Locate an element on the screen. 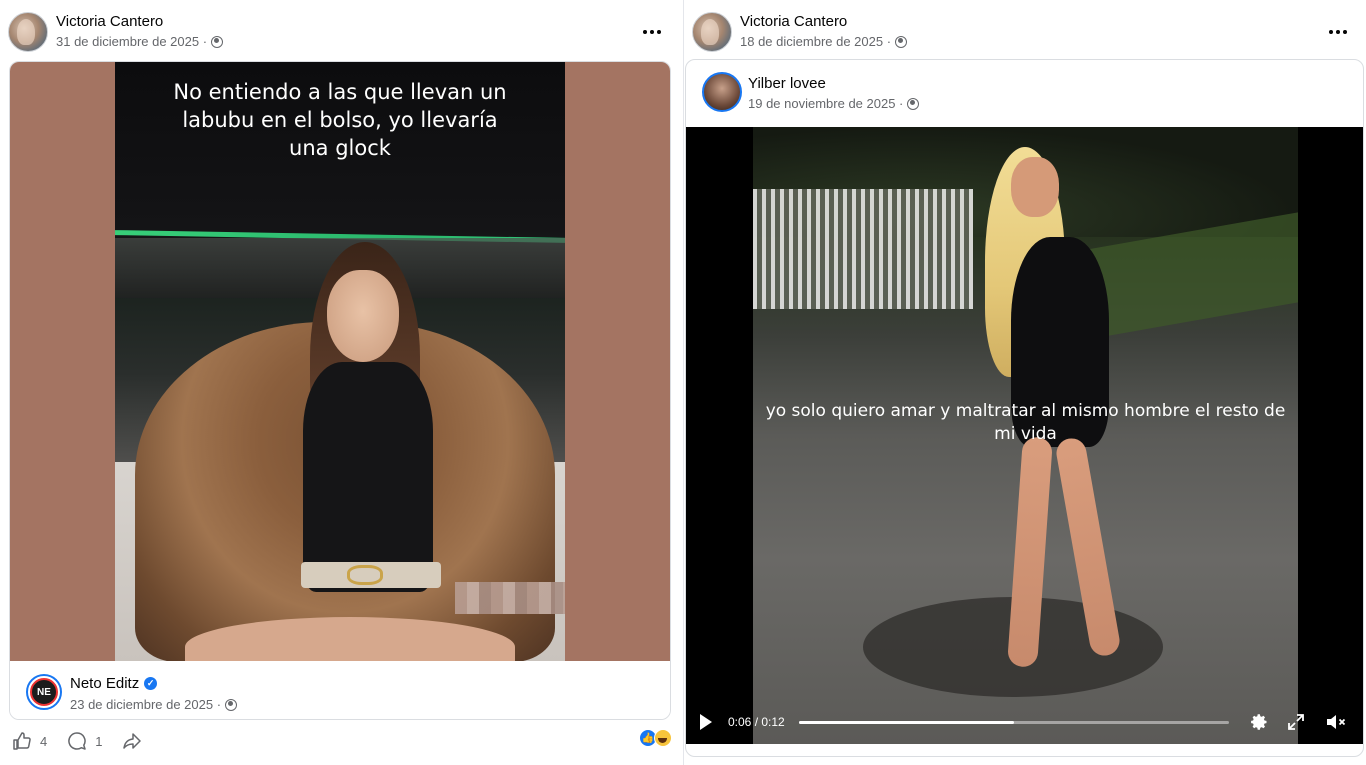 The height and width of the screenshot is (765, 1366). progress-fill is located at coordinates (906, 722).